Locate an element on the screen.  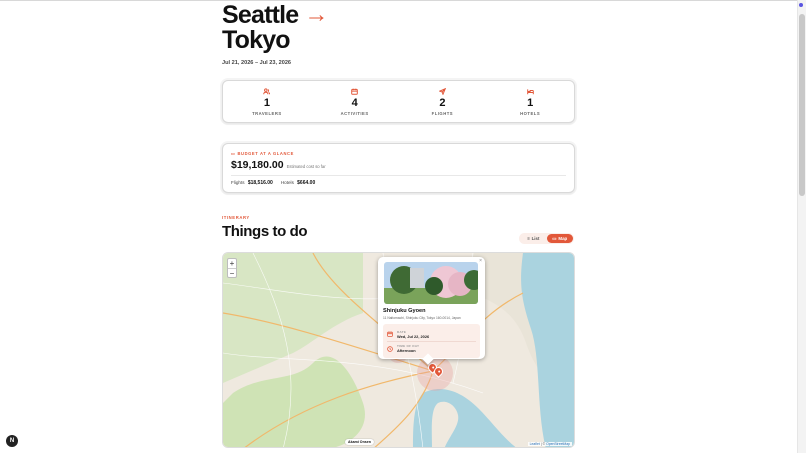
divider is located at coordinates (398, 175).